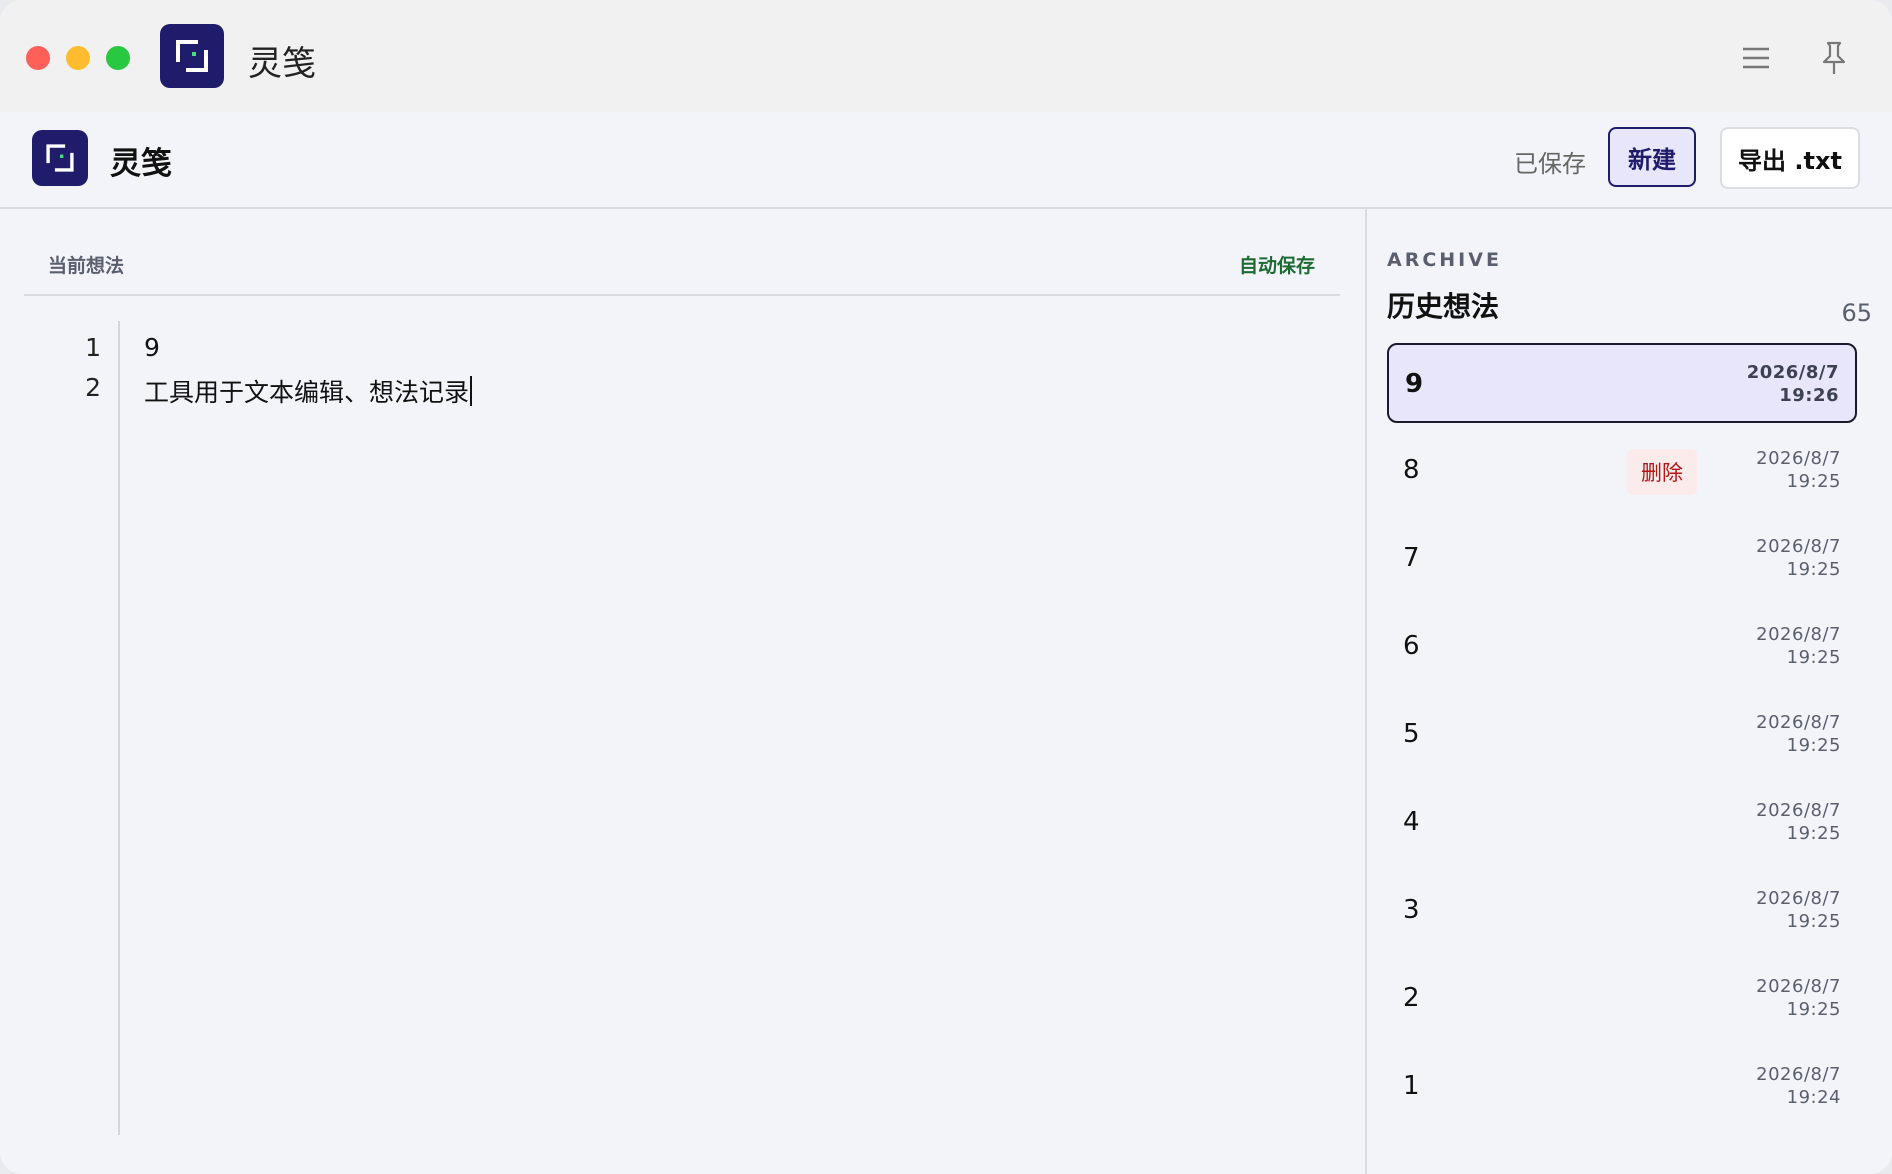 Image resolution: width=1892 pixels, height=1174 pixels. What do you see at coordinates (1622, 471) in the screenshot?
I see `history-item: 8 删除 2026/8/7 19:25` at bounding box center [1622, 471].